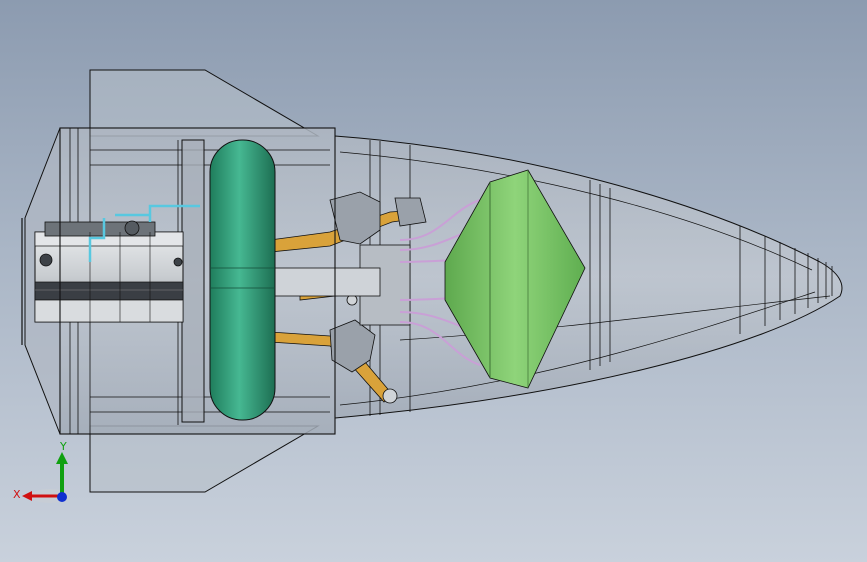 Image resolution: width=867 pixels, height=562 pixels. I want to click on triad-x-label: X, so click(17, 494).